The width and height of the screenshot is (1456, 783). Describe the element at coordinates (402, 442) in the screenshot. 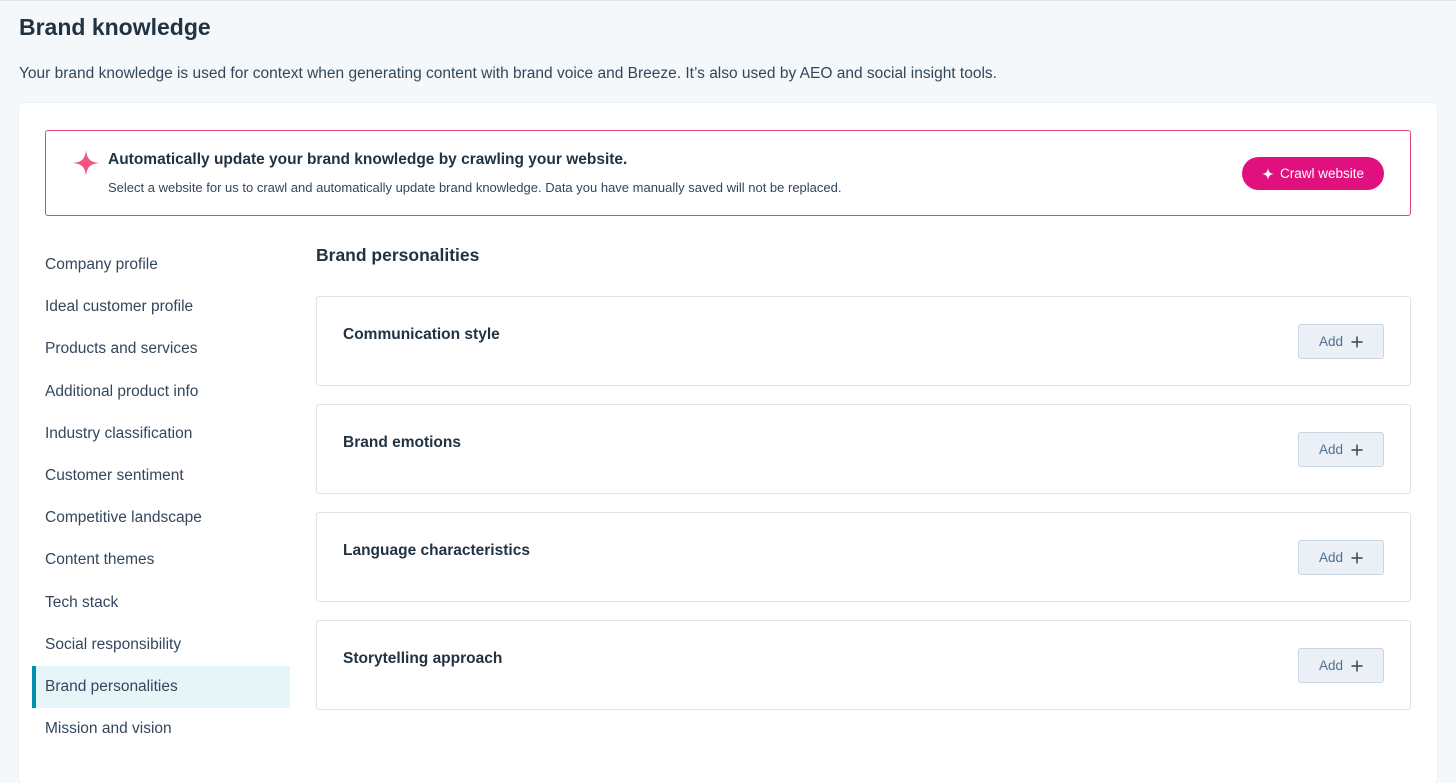

I see `row-label: Brand emotions` at that location.